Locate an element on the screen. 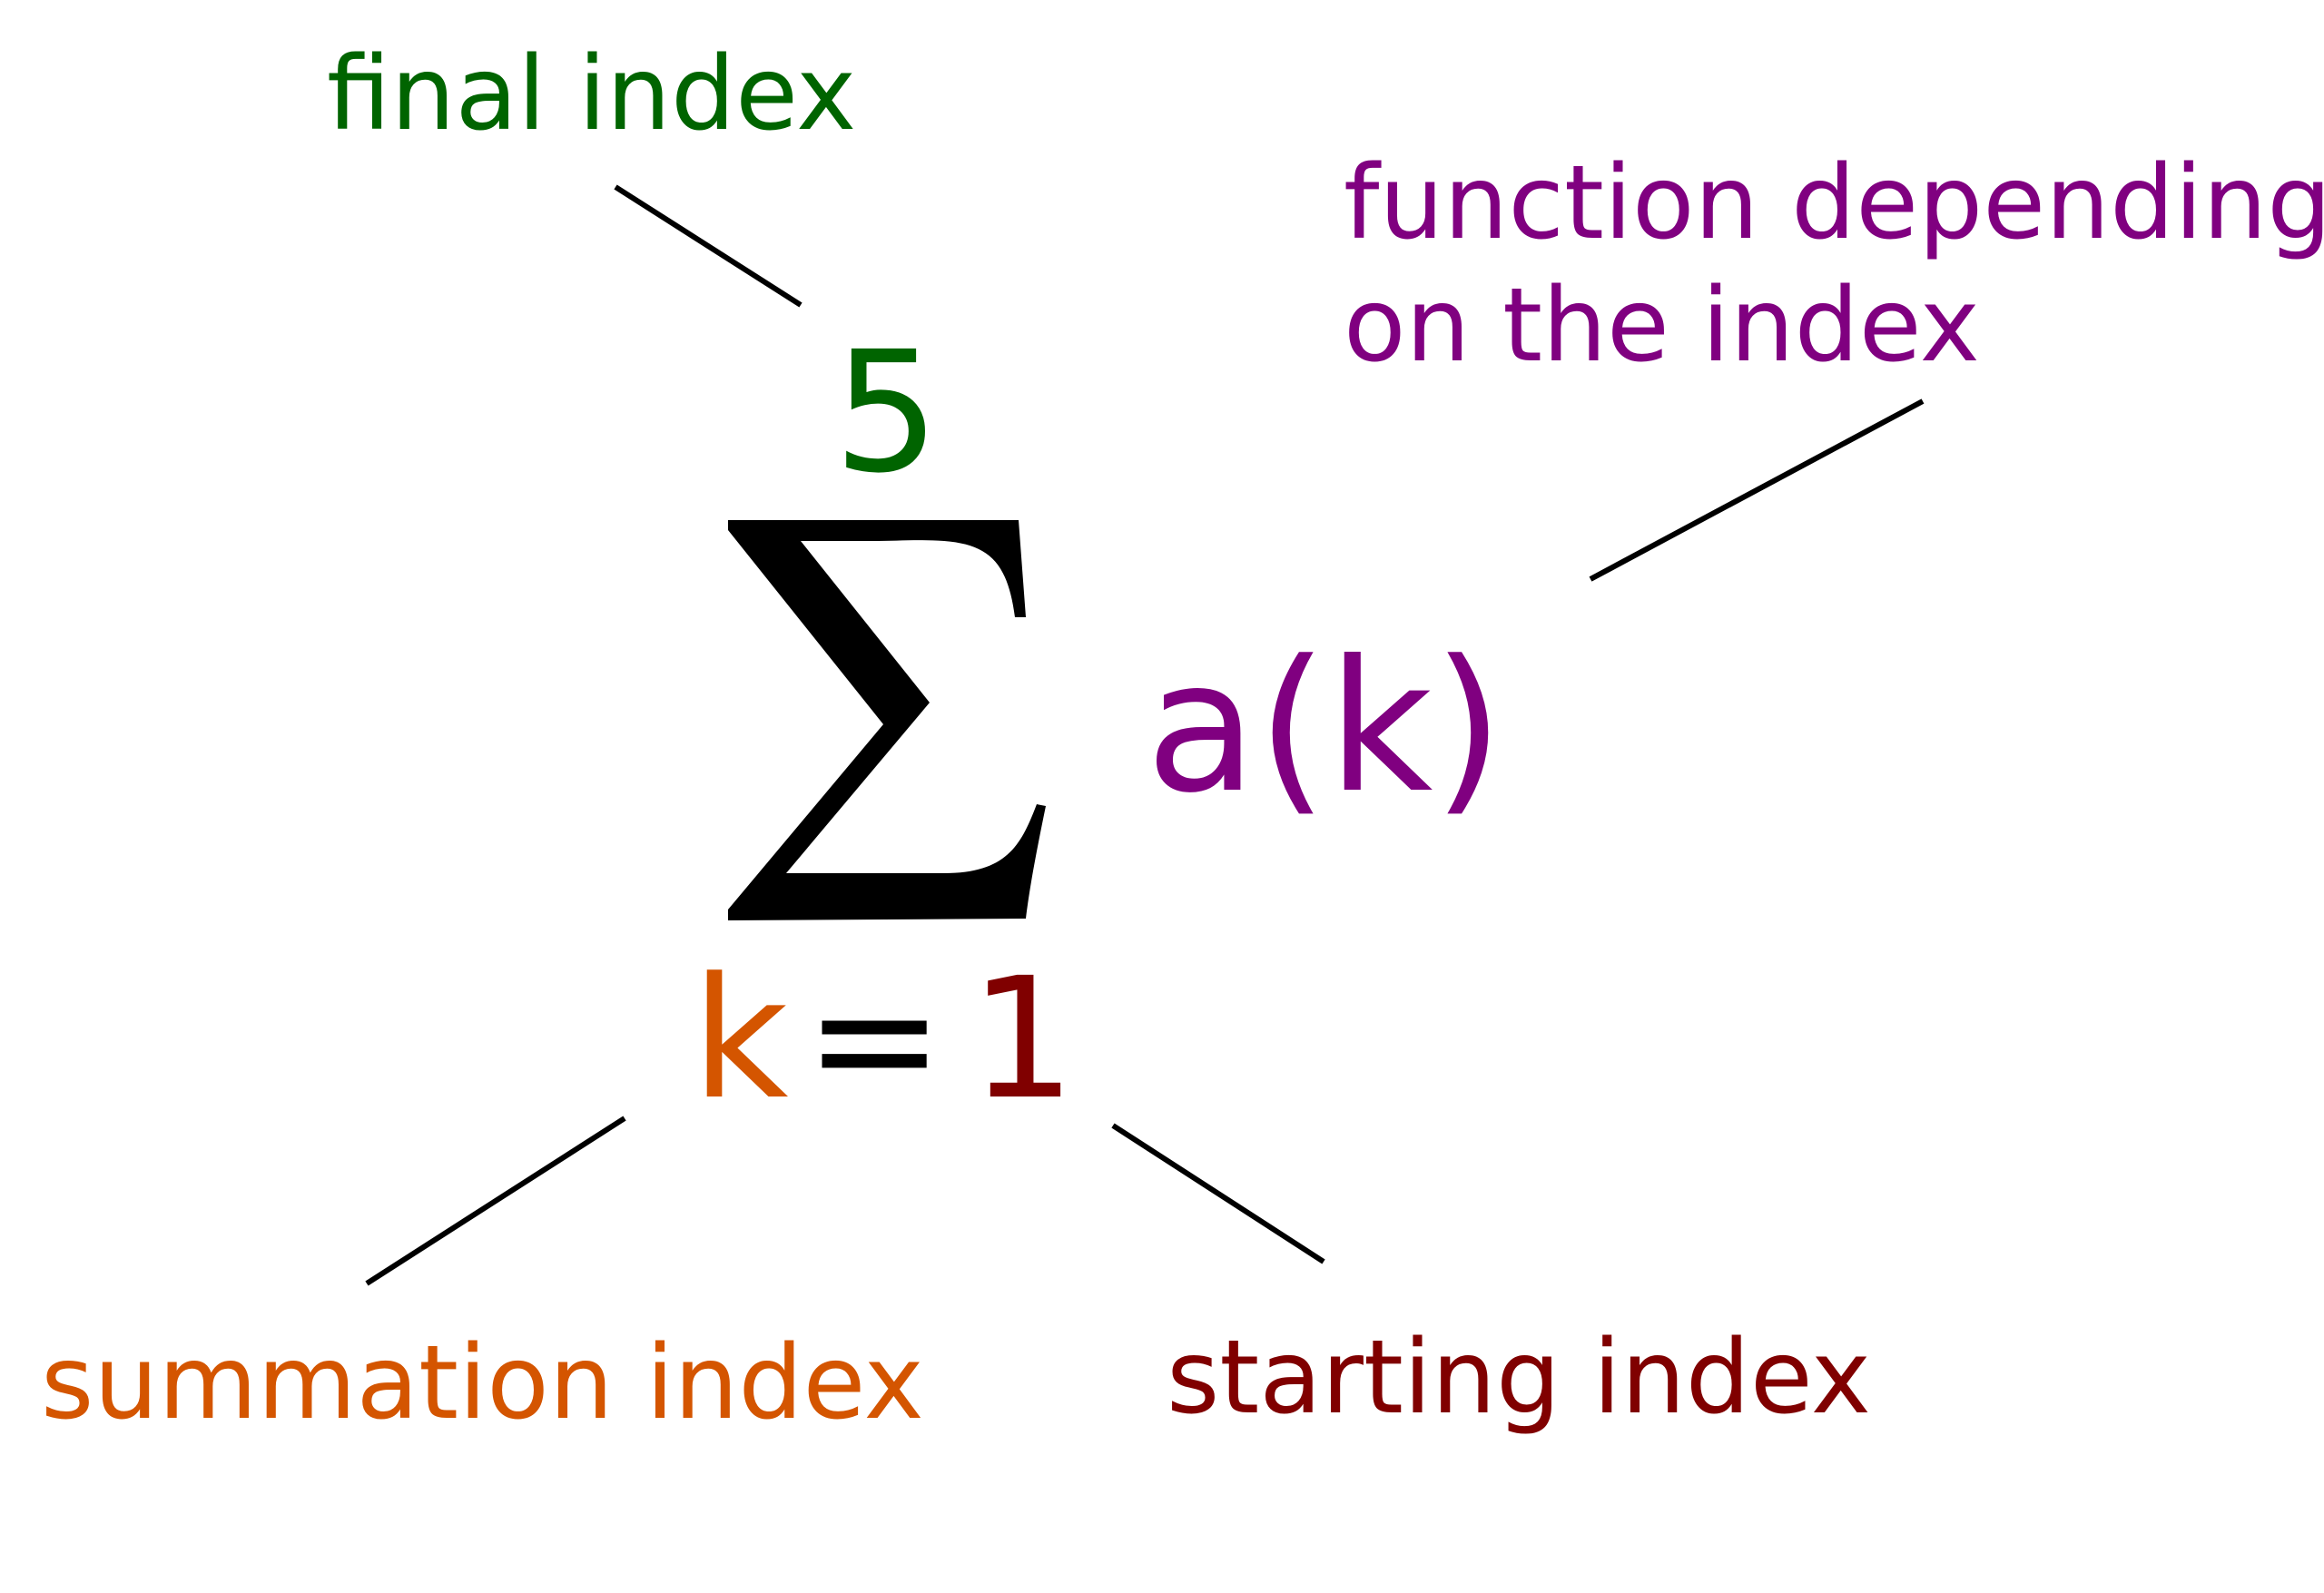 This screenshot has width=2324, height=1593. starting-index-leader-line is located at coordinates (1218, 1193).